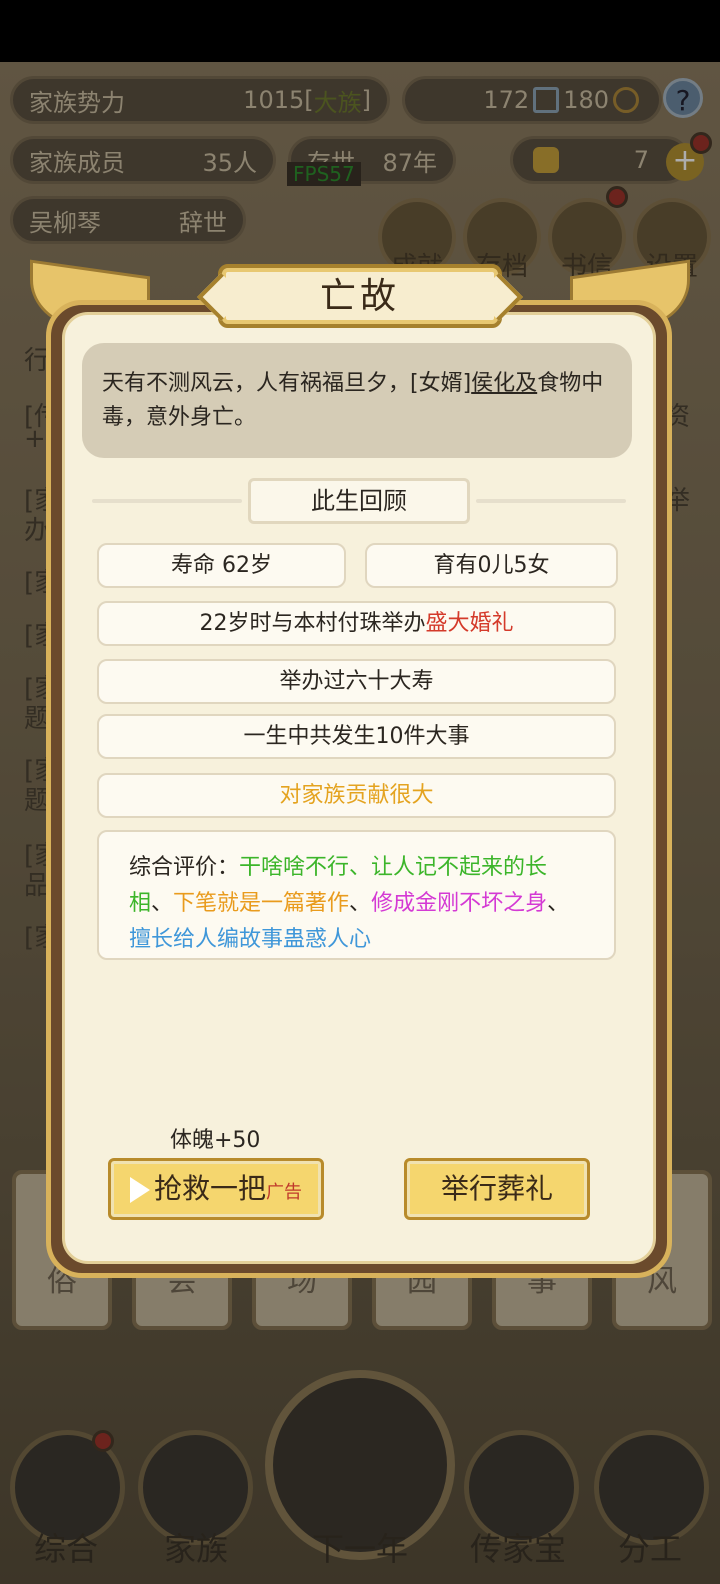 Image resolution: width=720 pixels, height=1584 pixels. What do you see at coordinates (287, 383) in the screenshot?
I see `description-text-a: 天有不测风云，人有祸福旦夕，[女婿]` at bounding box center [287, 383].